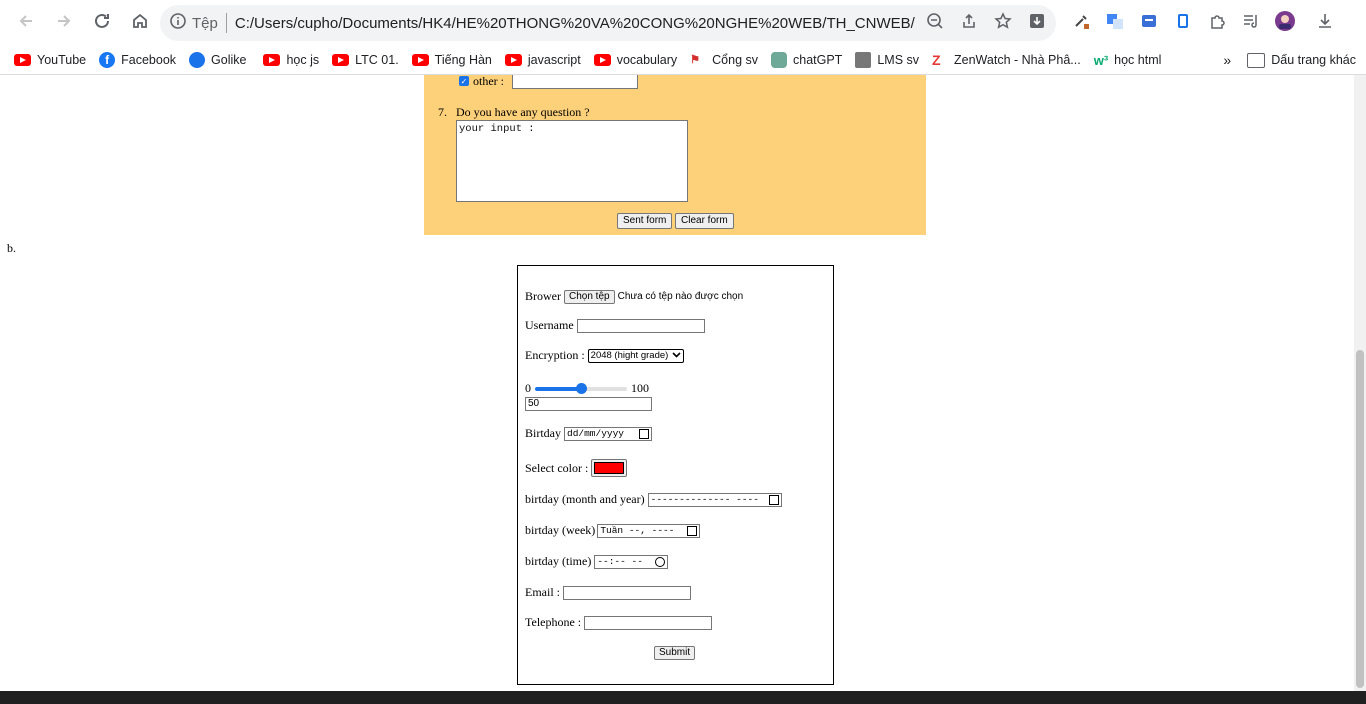 Image resolution: width=1366 pixels, height=704 pixels. Describe the element at coordinates (648, 622) in the screenshot. I see `telephone-input` at that location.